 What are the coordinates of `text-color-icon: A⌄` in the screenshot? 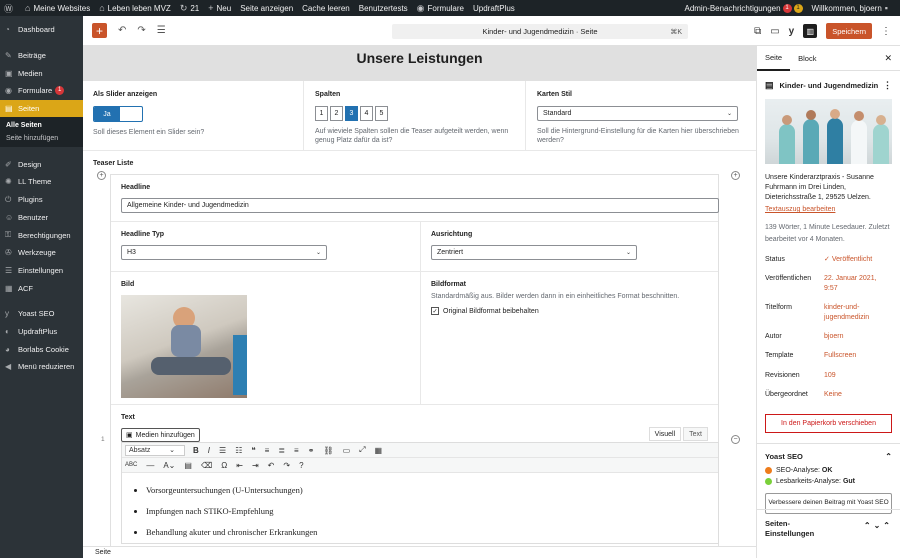 It's located at (169, 465).